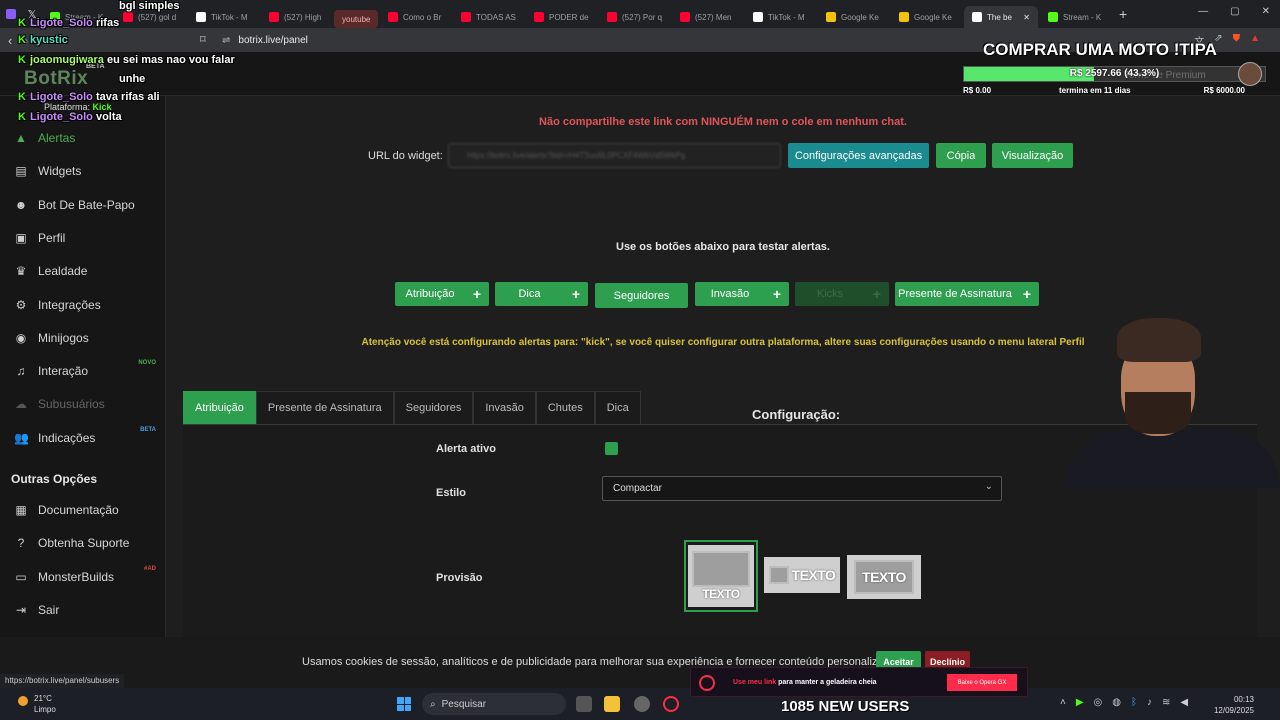 This screenshot has height=720, width=1280. I want to click on bluetooth-icon: ᛒ, so click(1134, 702).